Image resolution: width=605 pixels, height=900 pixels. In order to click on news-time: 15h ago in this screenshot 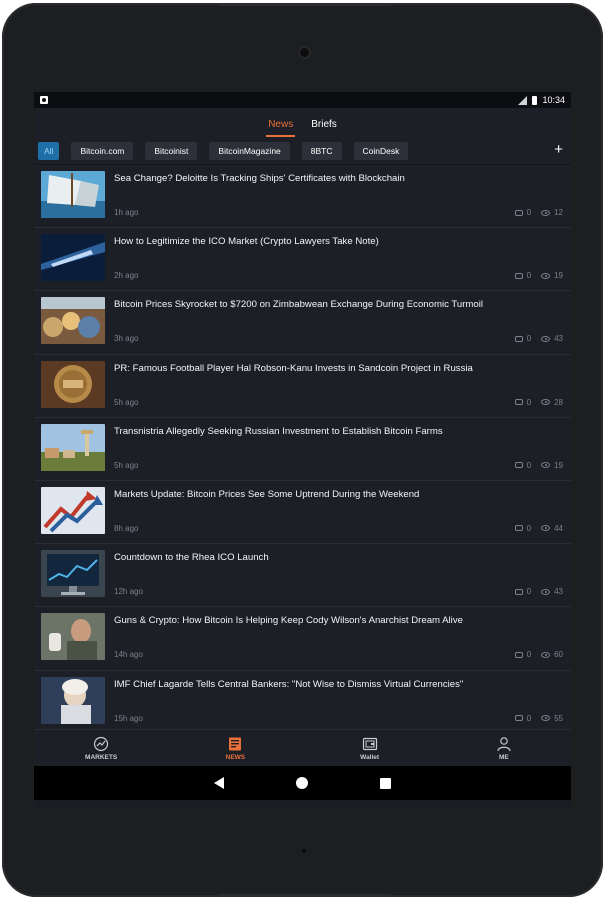, I will do `click(128, 718)`.